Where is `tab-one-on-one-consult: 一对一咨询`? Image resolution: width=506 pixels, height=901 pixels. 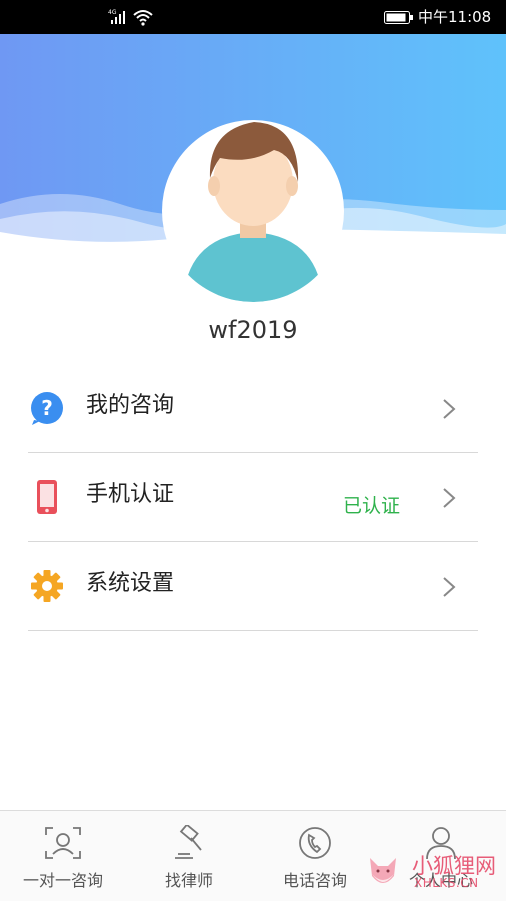 tab-one-on-one-consult: 一对一咨询 is located at coordinates (63, 856).